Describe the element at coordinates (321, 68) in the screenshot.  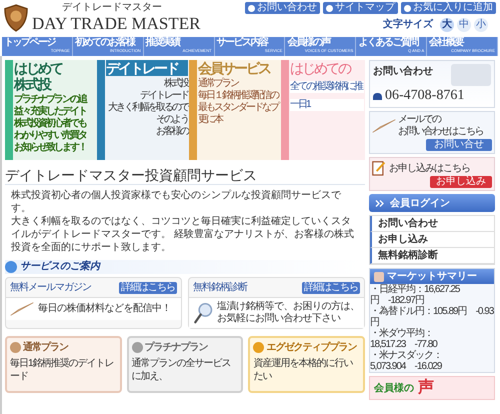
I see `banner-title: はじめての` at that location.